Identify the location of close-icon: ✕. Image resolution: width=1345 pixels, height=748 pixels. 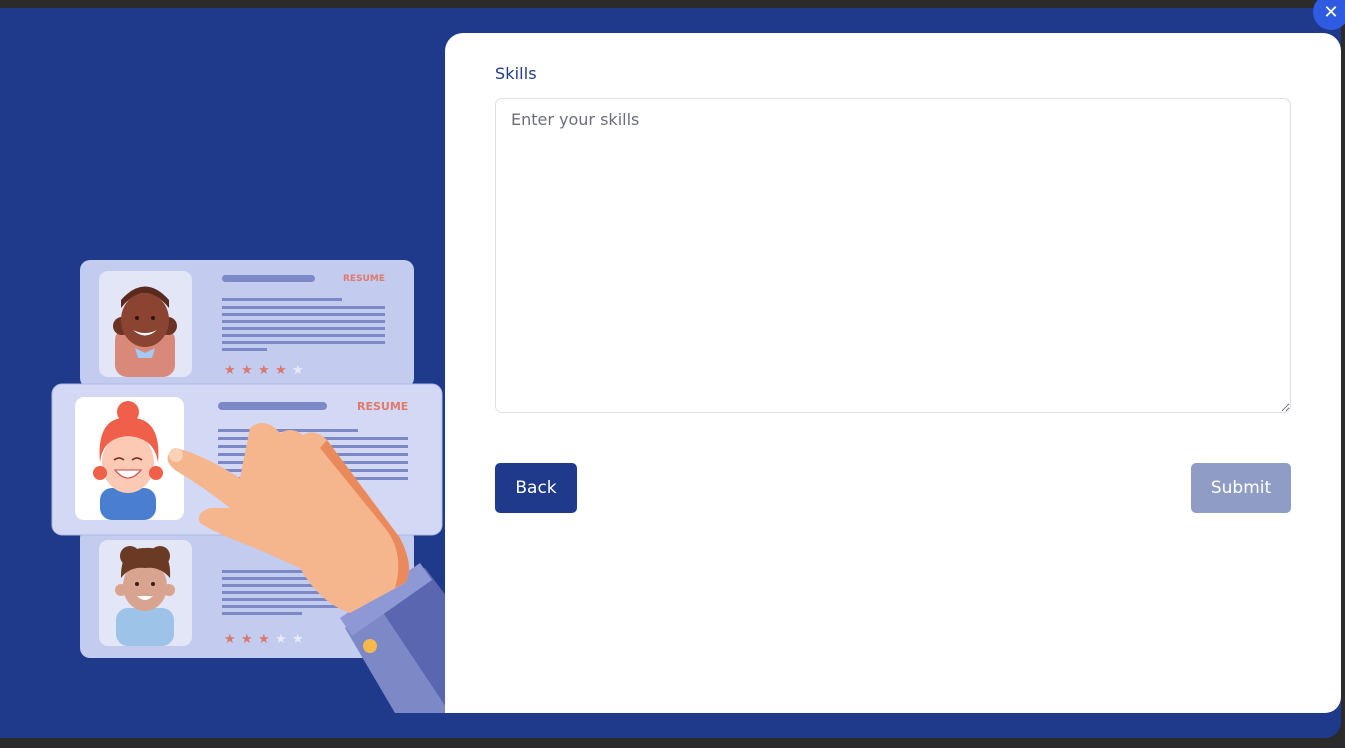
(1331, 12).